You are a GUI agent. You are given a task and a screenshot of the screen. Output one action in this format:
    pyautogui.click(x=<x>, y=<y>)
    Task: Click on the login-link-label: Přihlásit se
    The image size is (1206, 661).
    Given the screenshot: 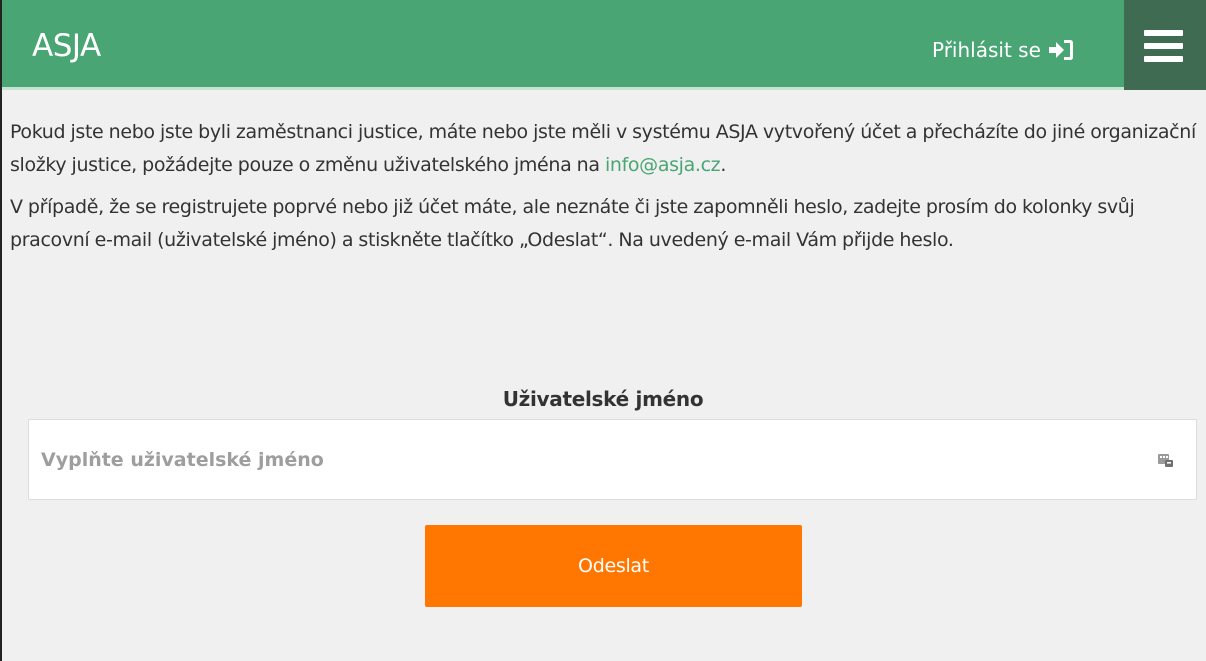 What is the action you would take?
    pyautogui.click(x=986, y=50)
    